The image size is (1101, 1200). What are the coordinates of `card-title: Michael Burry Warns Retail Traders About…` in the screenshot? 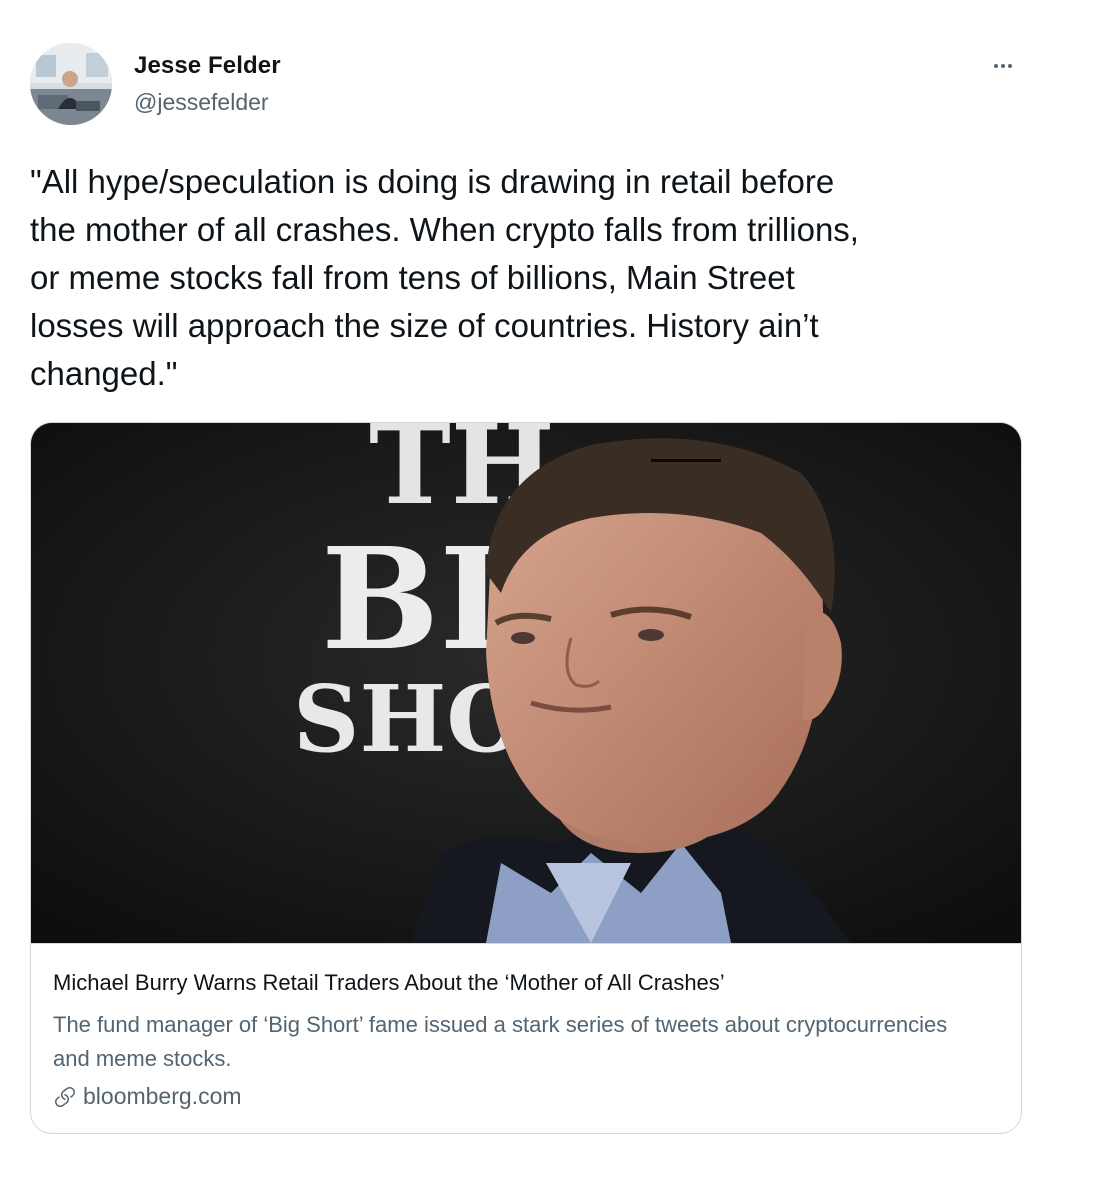 It's located at (389, 982).